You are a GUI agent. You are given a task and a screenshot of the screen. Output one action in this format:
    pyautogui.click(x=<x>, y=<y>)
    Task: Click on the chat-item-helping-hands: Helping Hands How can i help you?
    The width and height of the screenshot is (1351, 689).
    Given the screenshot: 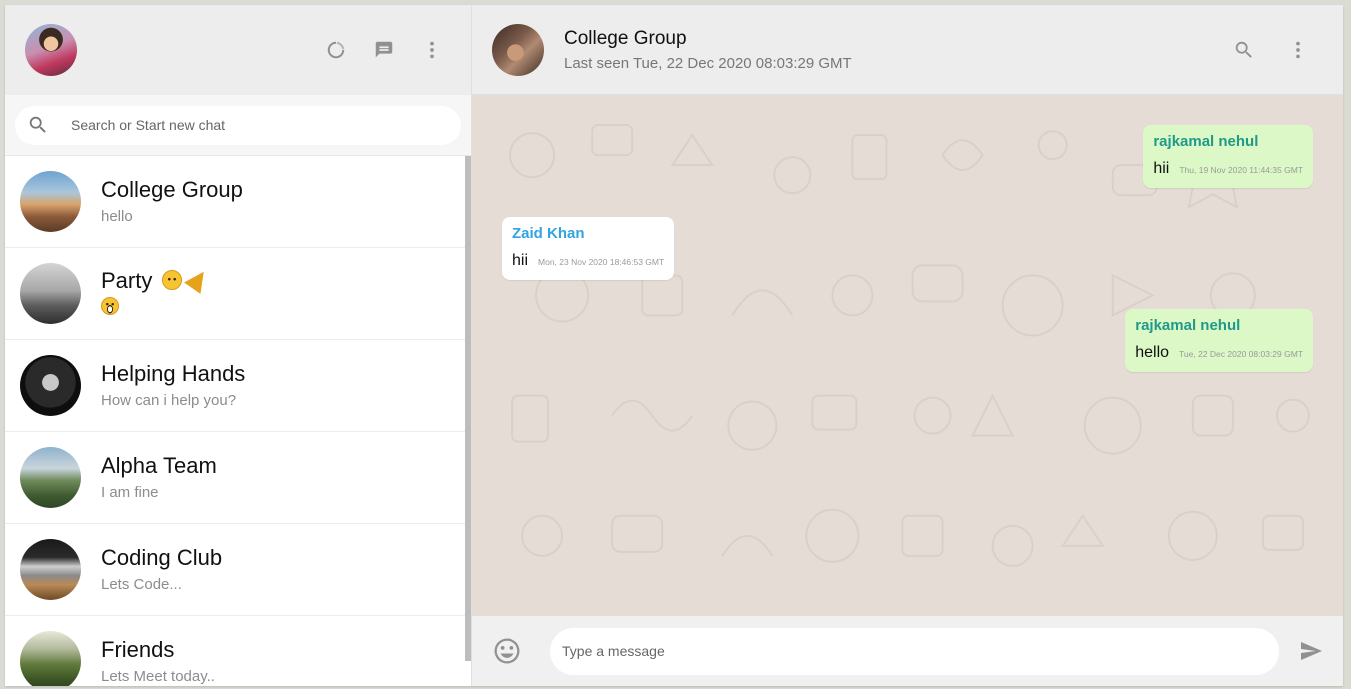 What is the action you would take?
    pyautogui.click(x=238, y=386)
    